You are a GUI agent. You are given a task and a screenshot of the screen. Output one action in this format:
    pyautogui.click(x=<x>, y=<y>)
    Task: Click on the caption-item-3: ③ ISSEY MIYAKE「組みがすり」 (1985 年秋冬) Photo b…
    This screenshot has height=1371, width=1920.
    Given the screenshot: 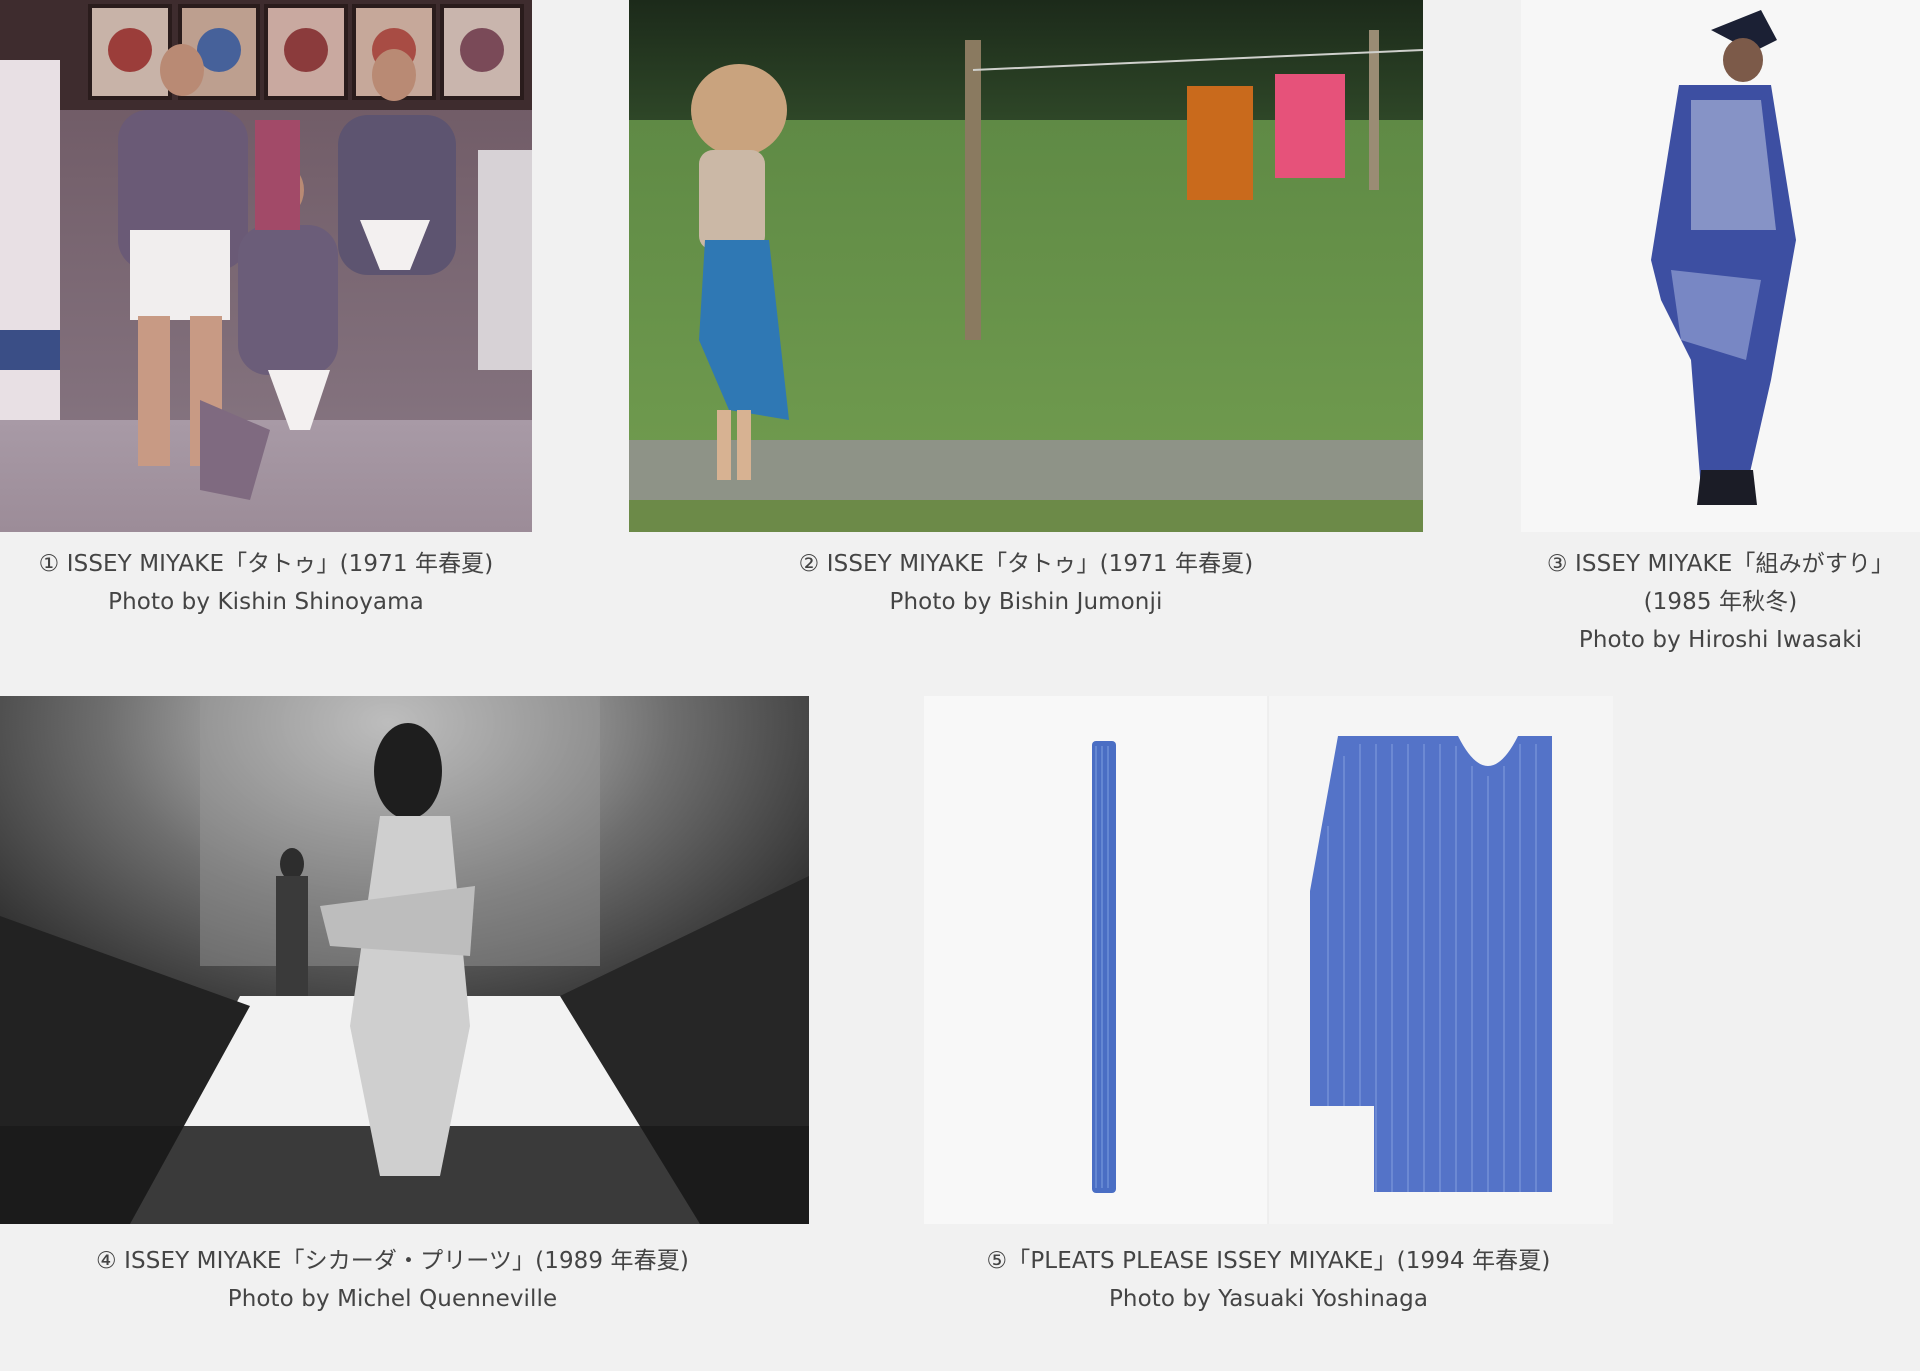 What is the action you would take?
    pyautogui.click(x=1720, y=602)
    